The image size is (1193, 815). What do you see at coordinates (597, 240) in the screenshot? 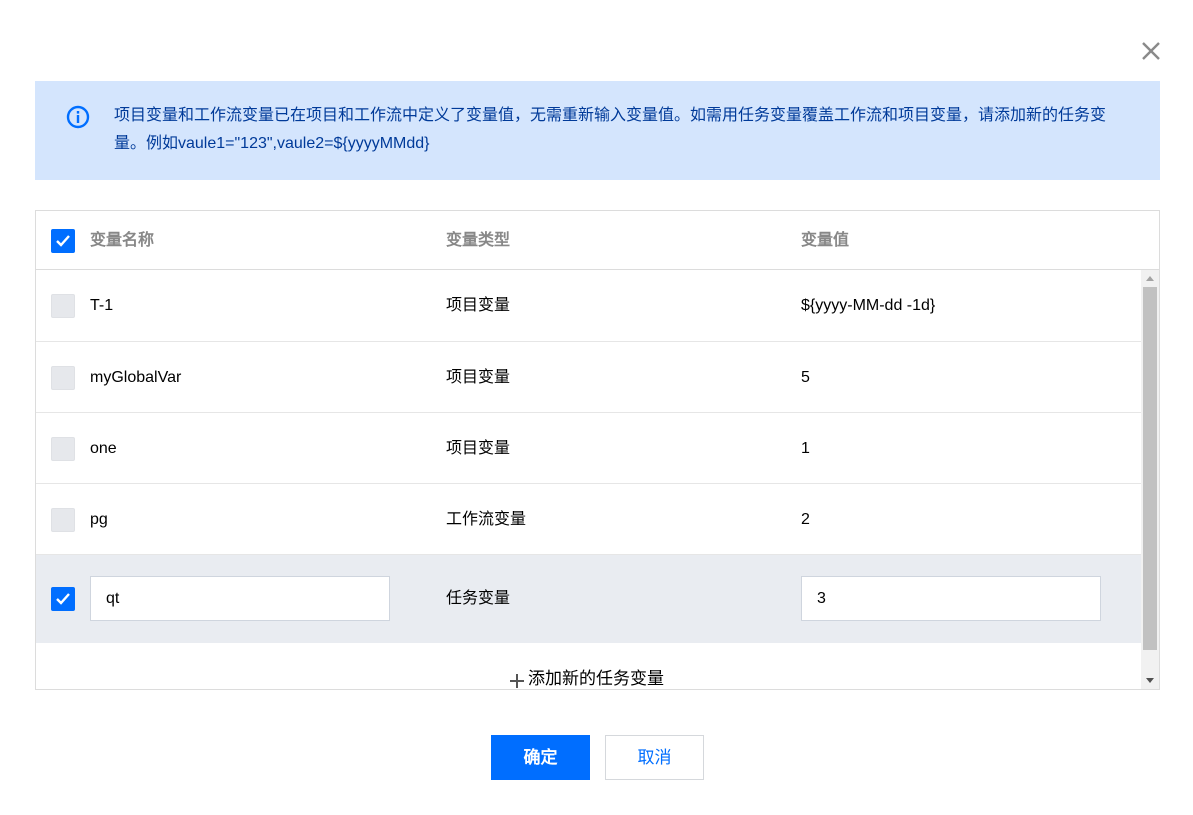
I see `table-header: 变量名称 变量类型 变量值` at bounding box center [597, 240].